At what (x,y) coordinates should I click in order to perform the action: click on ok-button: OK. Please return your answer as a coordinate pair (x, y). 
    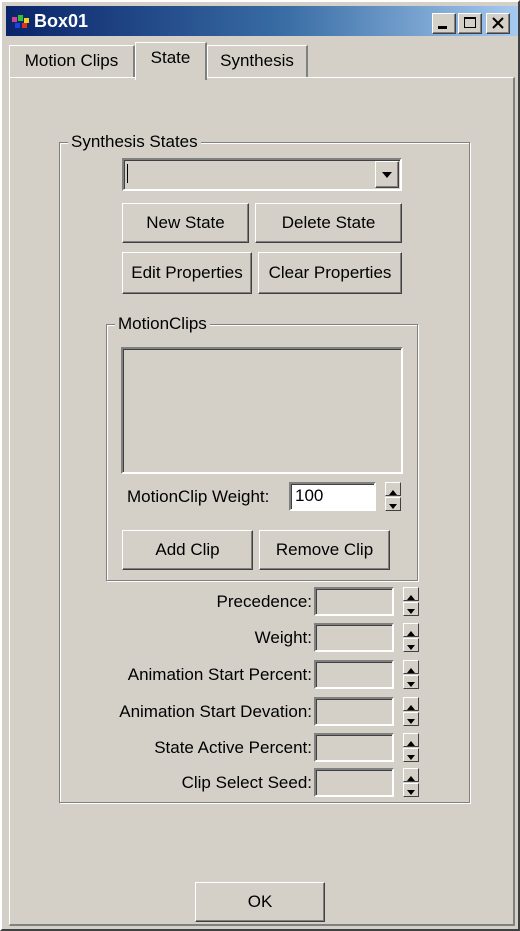
    Looking at the image, I should click on (260, 902).